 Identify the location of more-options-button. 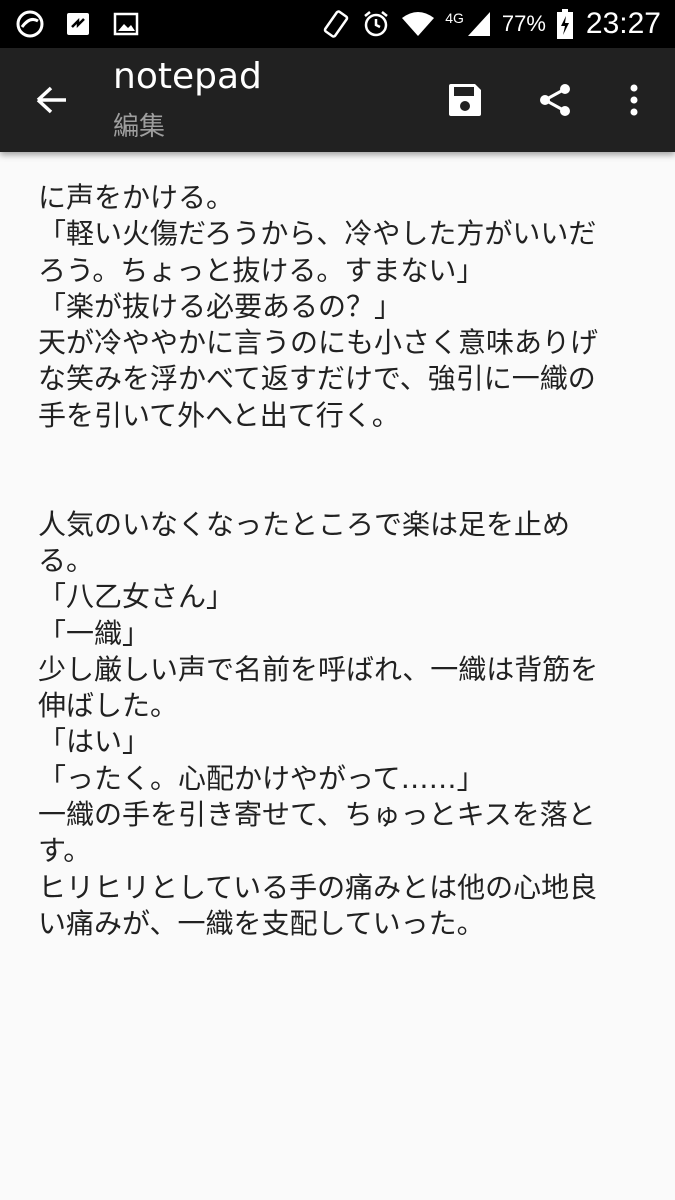
(634, 100).